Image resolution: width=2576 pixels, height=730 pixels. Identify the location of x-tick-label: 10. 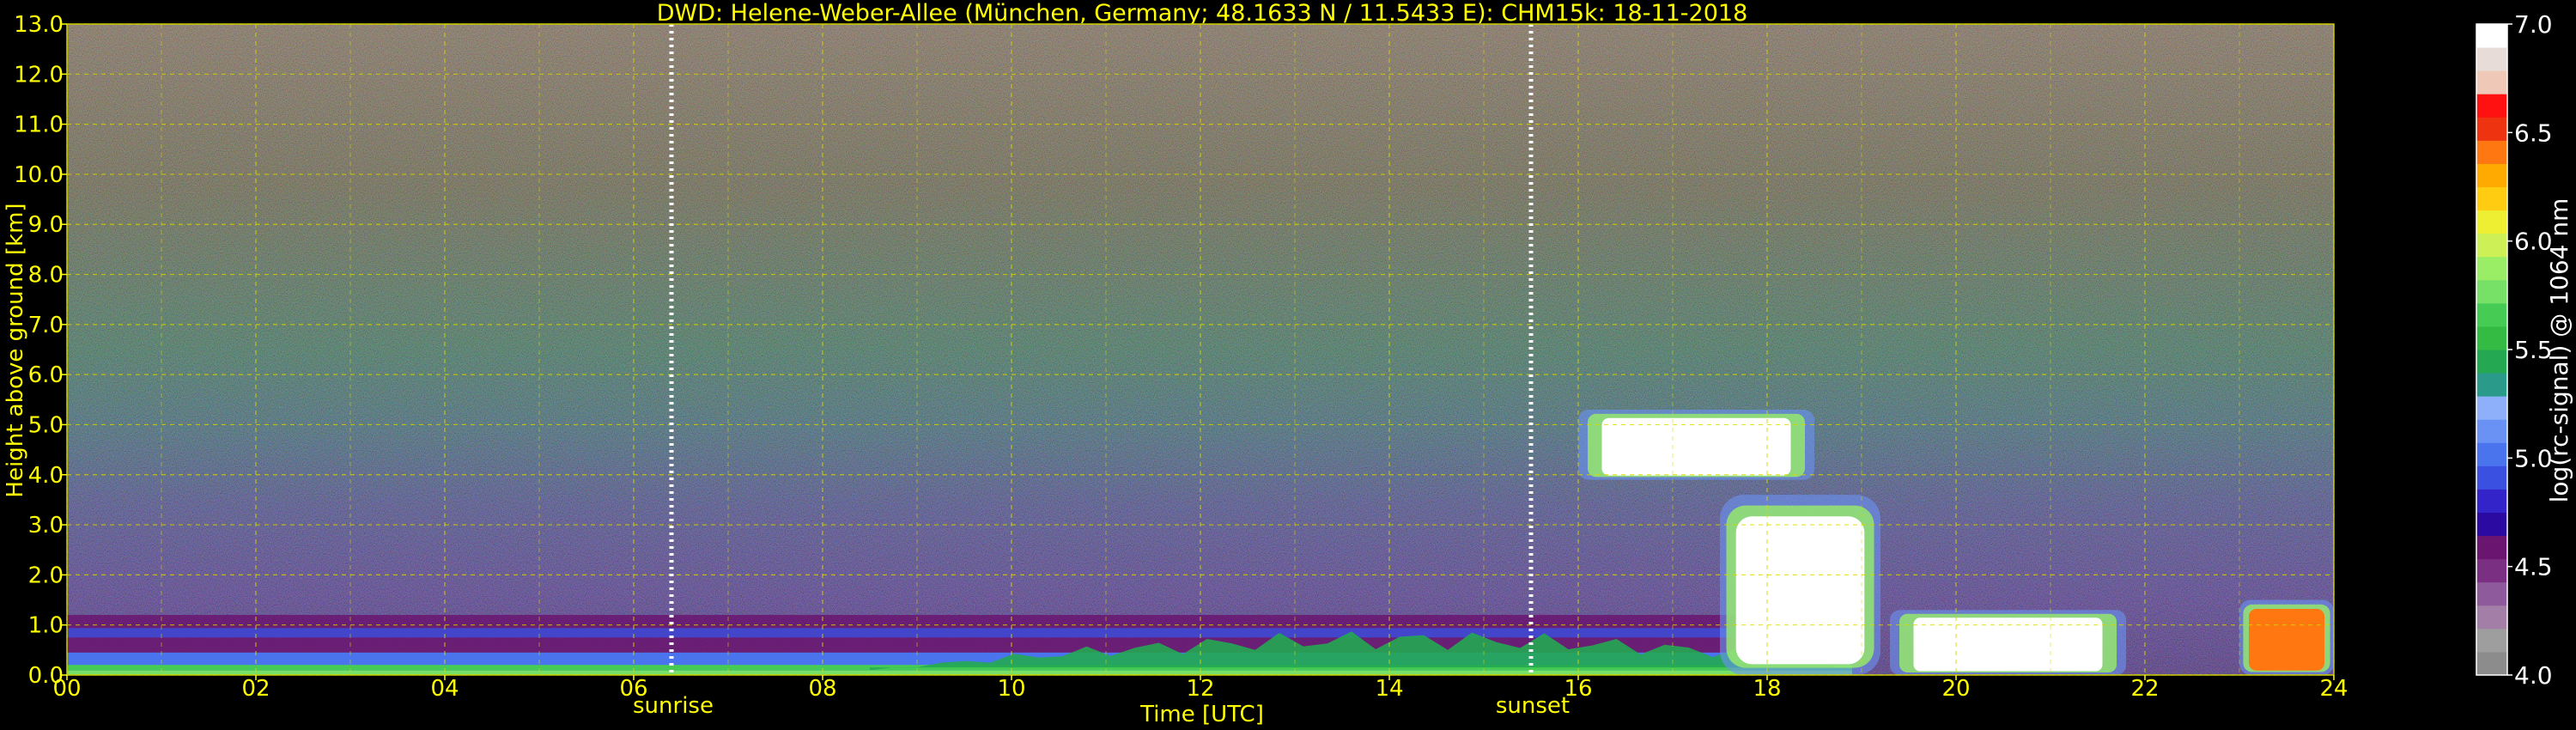
(1011, 689).